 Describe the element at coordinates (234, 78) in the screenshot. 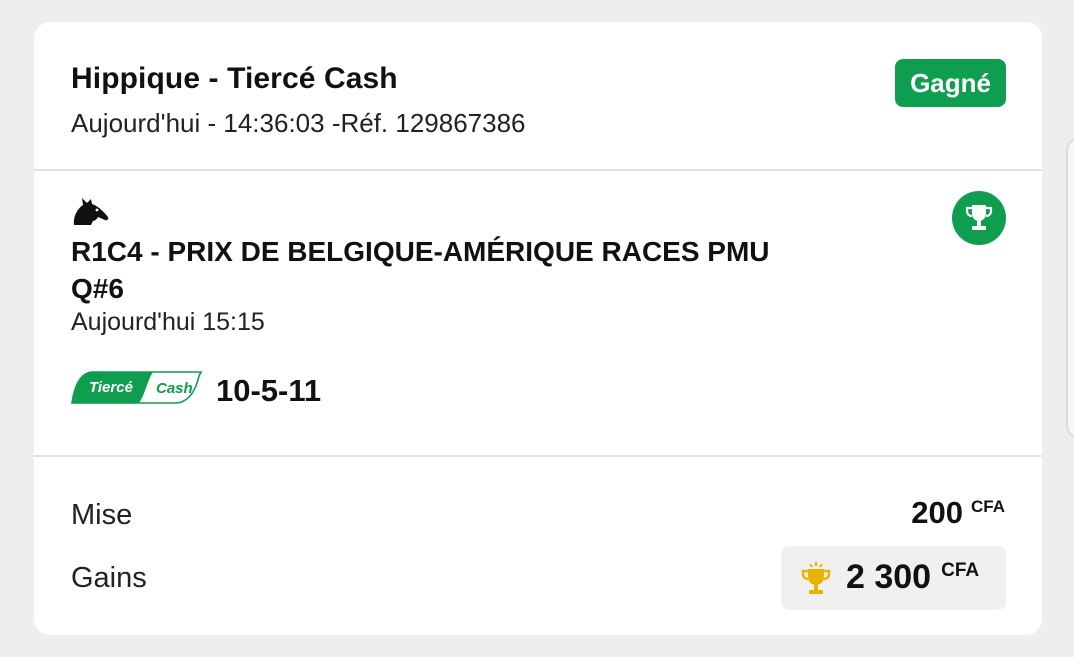

I see `bet-title: Hippique - Tiercé Cash` at that location.